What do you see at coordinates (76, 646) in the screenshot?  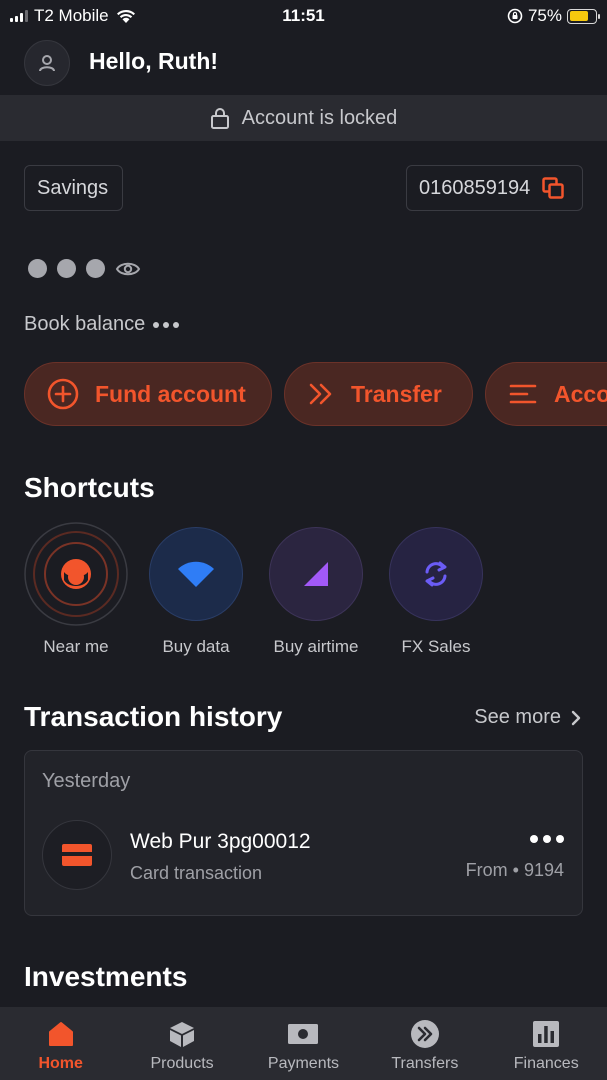 I see `shortcut-label: Near me` at bounding box center [76, 646].